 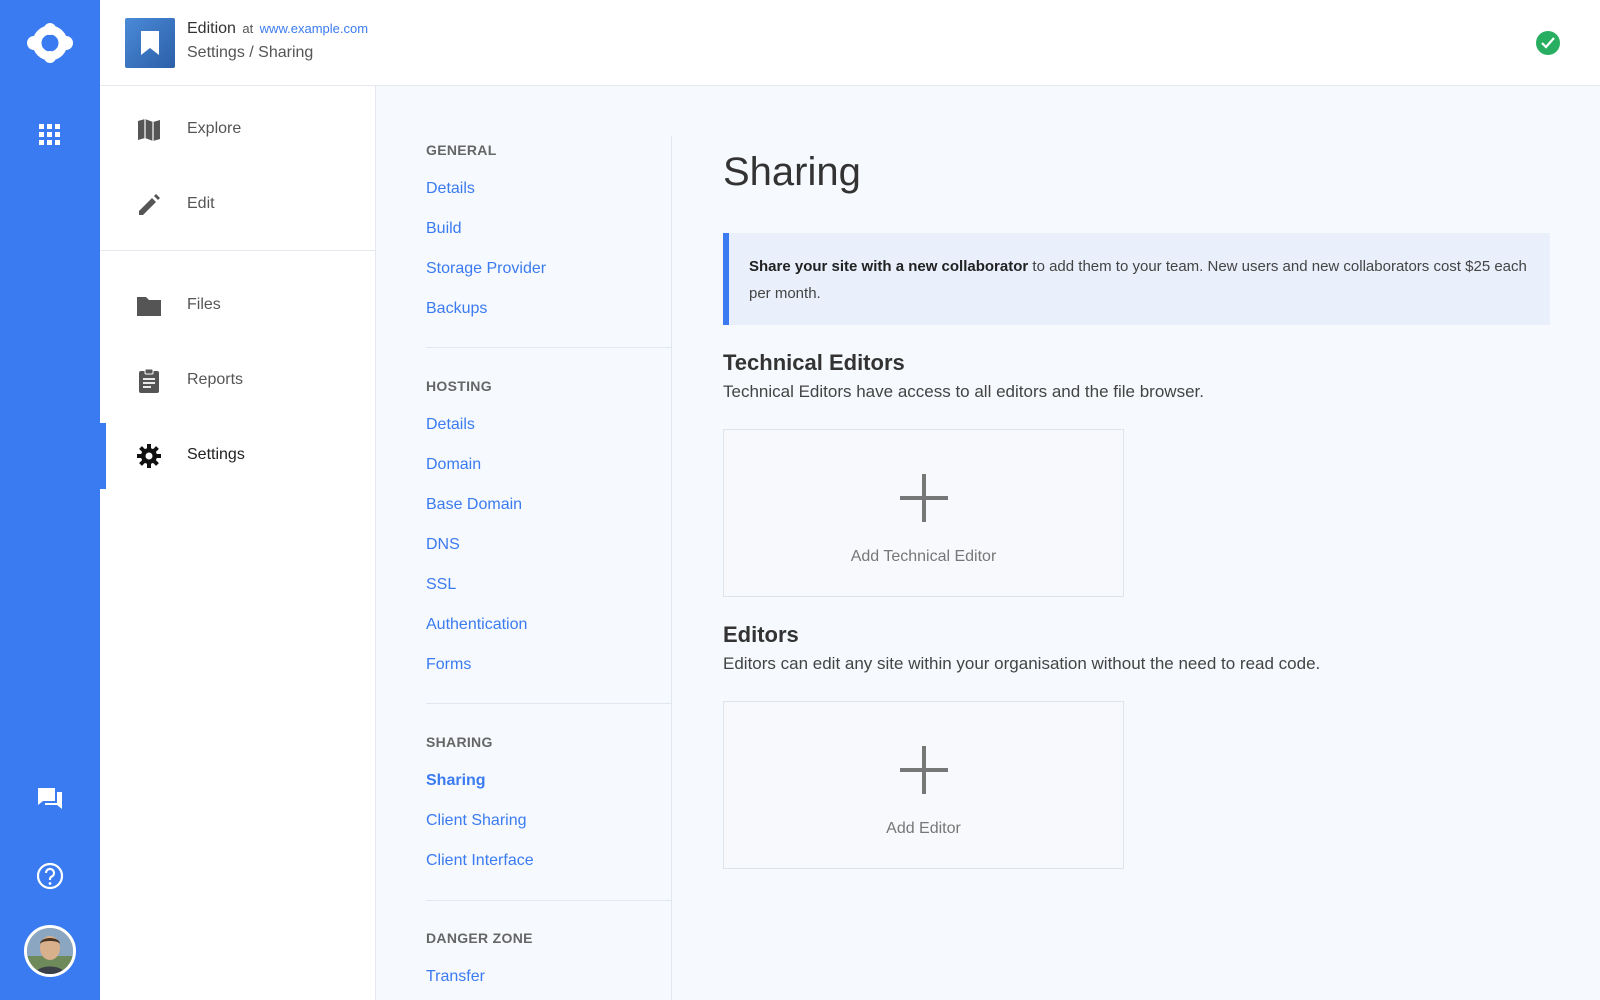 I want to click on folder-icon, so click(x=149, y=306).